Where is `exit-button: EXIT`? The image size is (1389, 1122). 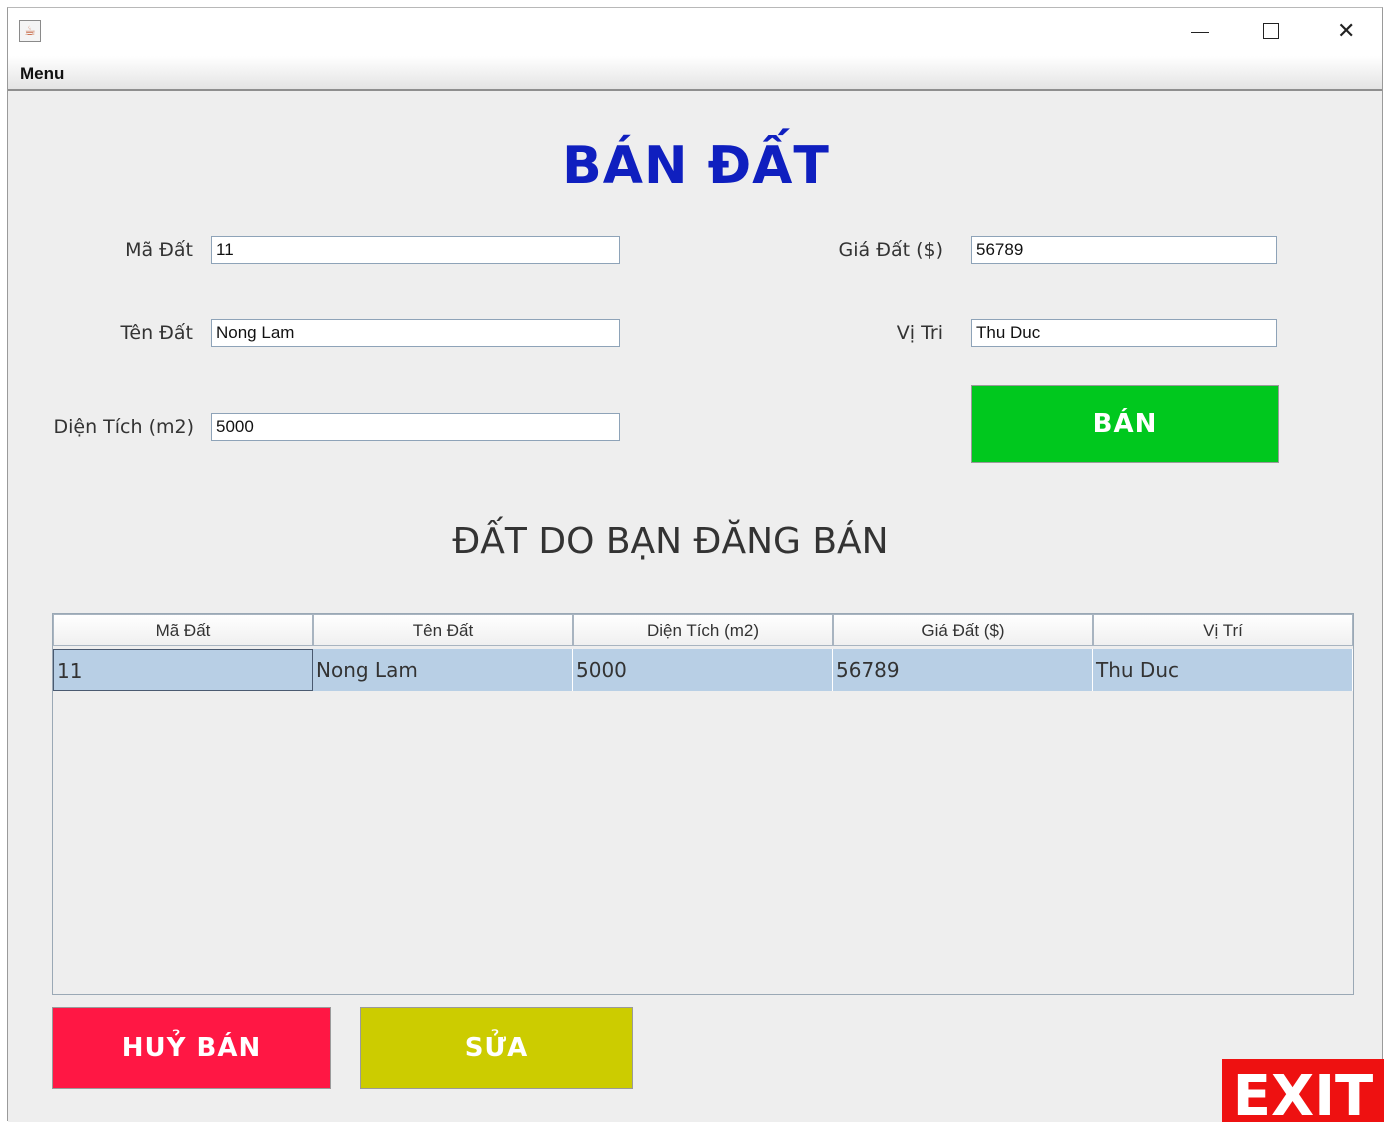
exit-button: EXIT is located at coordinates (1303, 1090).